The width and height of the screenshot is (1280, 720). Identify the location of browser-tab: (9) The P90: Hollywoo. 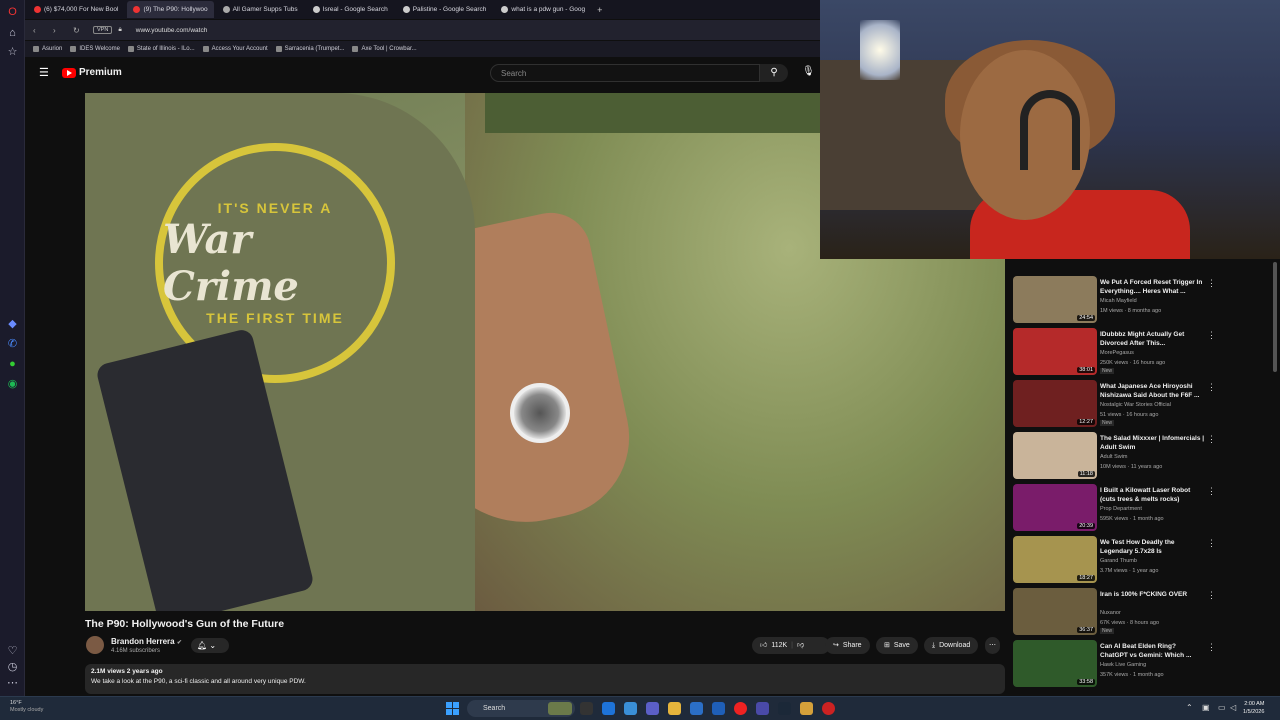
(170, 9).